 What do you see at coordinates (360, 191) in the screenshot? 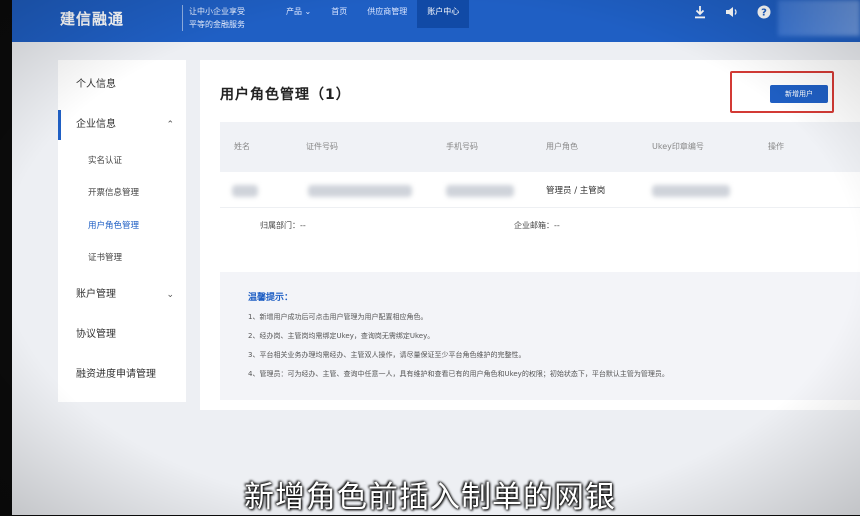
I see `id-number-cell-redacted` at bounding box center [360, 191].